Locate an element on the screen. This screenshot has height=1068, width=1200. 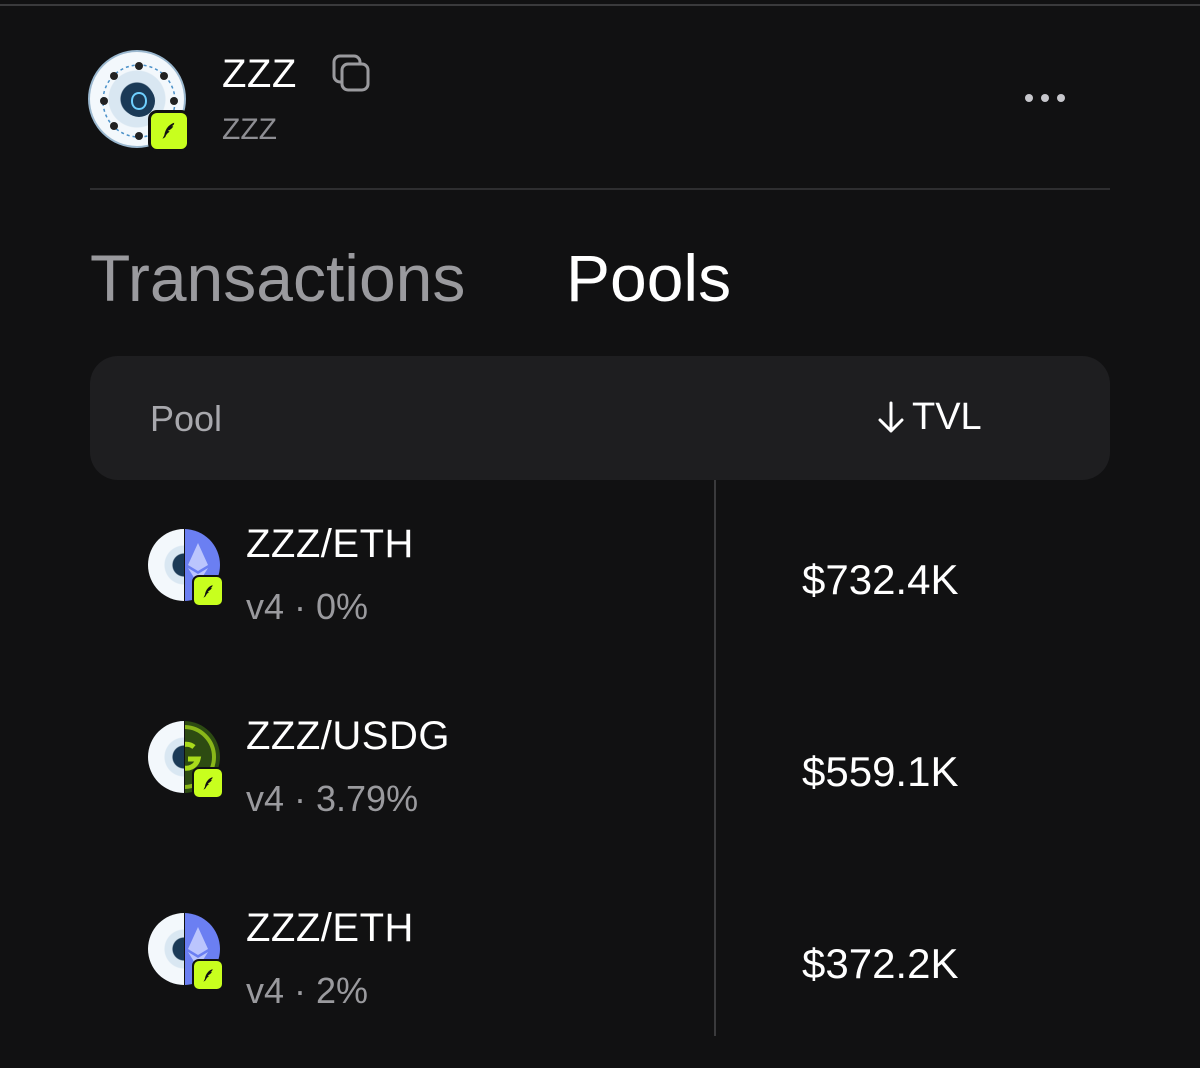
header-divider is located at coordinates (600, 189).